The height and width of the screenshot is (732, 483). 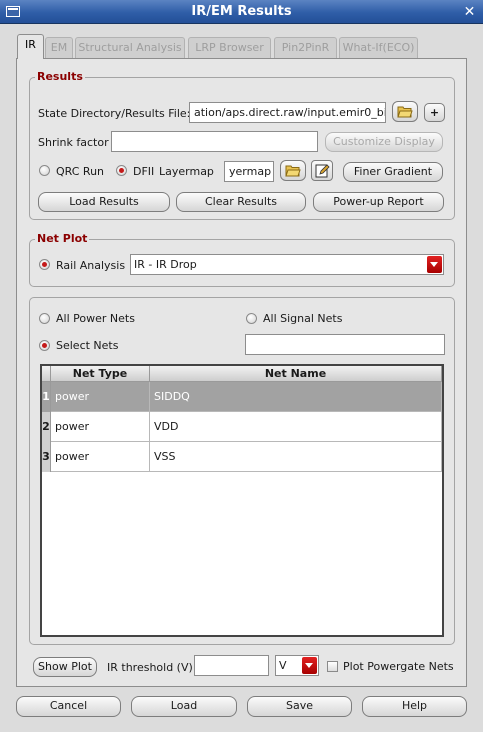 I want to click on tab-structural-analysis: Structural Analysis, so click(x=130, y=47).